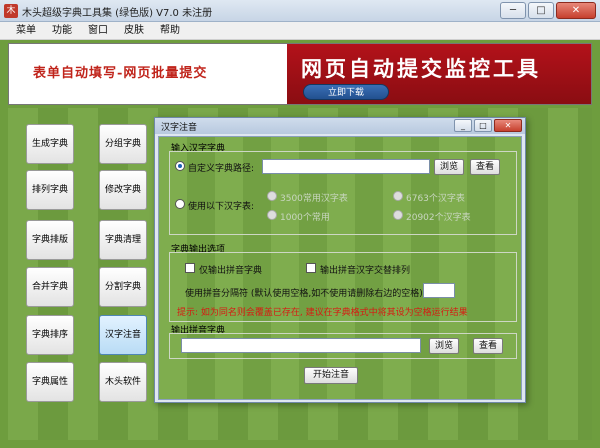 This screenshot has width=600, height=448. I want to click on menu-item-skin: 皮肤, so click(134, 30).